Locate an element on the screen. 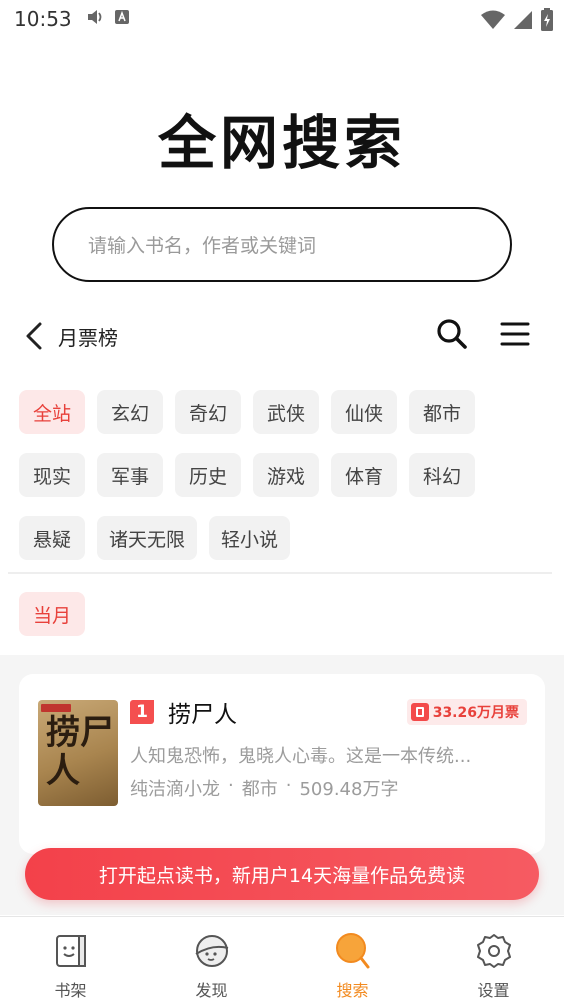 This screenshot has height=1004, width=564. book-genre: 都市 is located at coordinates (259, 789).